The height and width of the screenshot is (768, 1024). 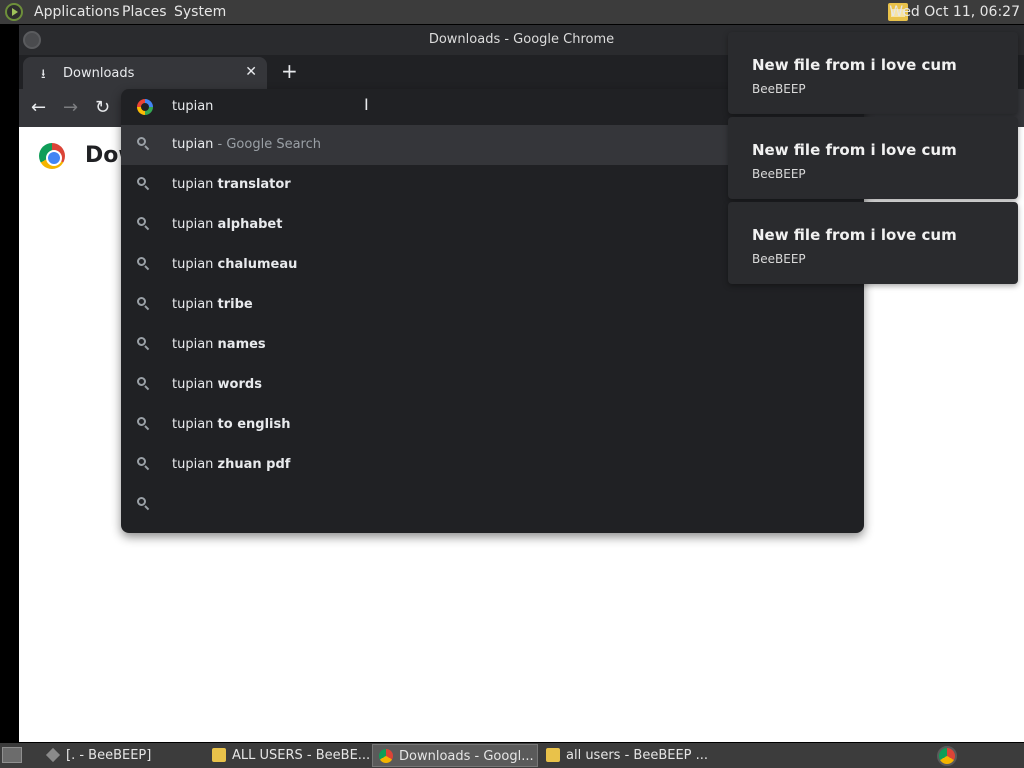 What do you see at coordinates (12, 755) in the screenshot?
I see `show-desktop-button` at bounding box center [12, 755].